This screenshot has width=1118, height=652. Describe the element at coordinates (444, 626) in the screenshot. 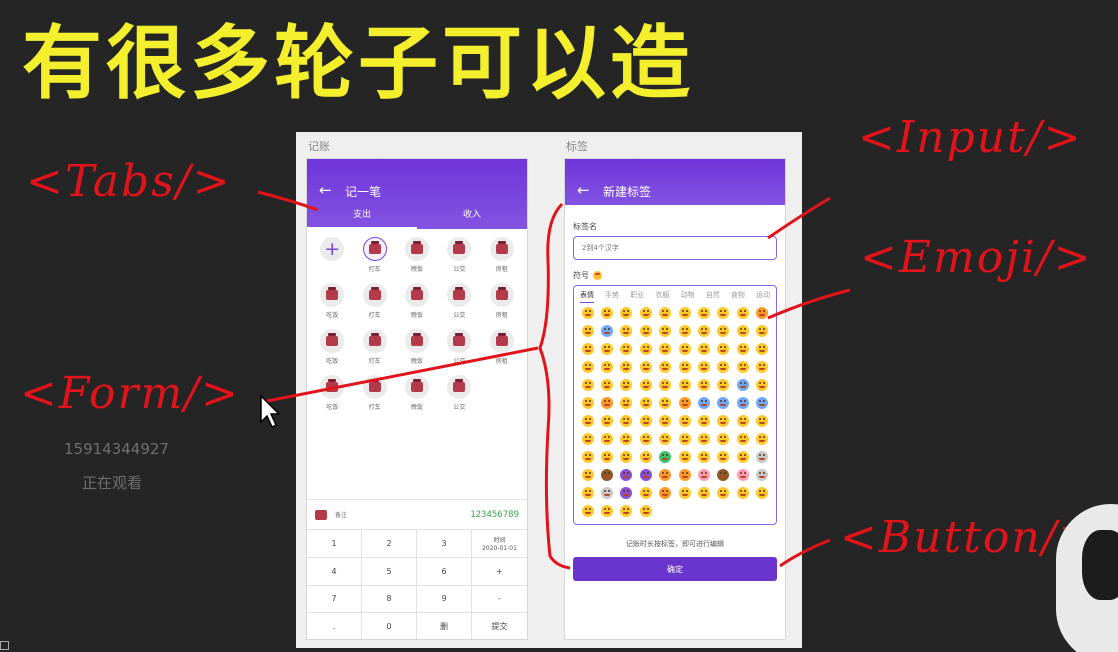

I see `keypad-key: 删` at that location.